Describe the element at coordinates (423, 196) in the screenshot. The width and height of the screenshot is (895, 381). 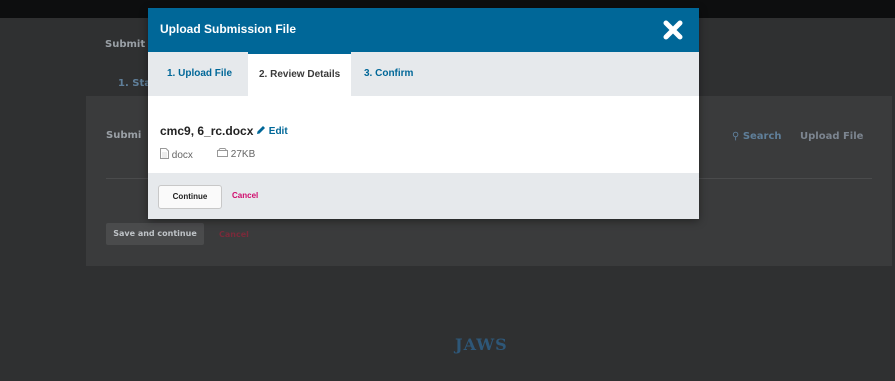
I see `modal-footer: Continue Cancel` at that location.